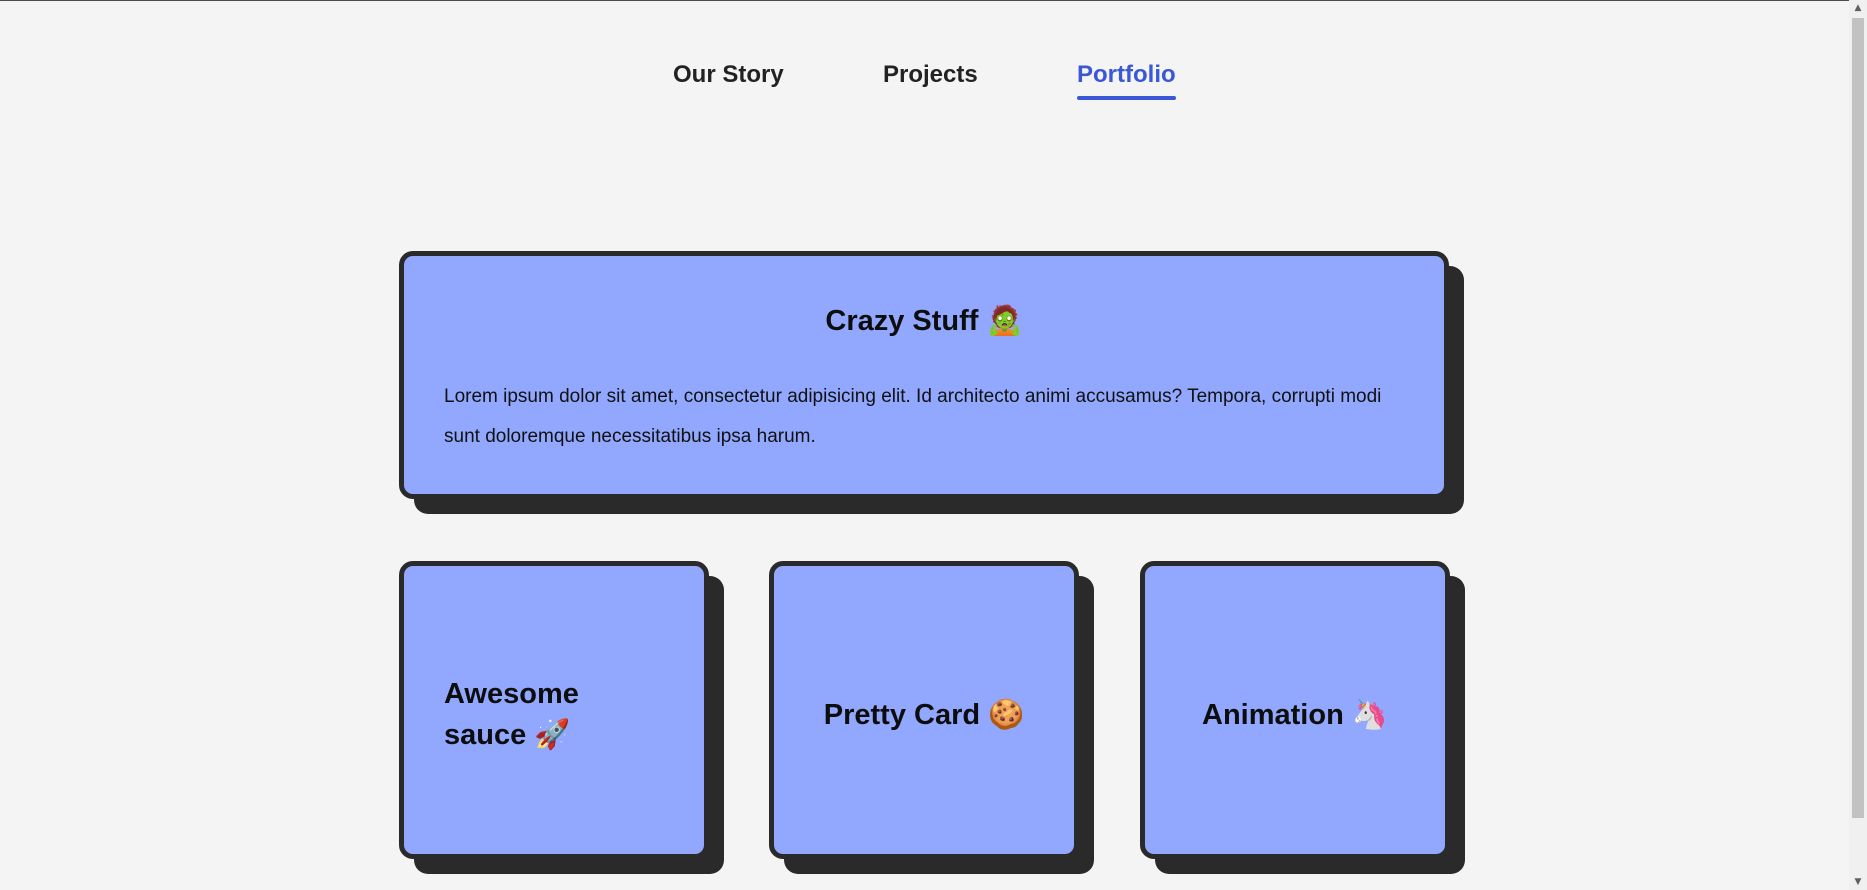 This screenshot has width=1867, height=890. I want to click on card-pretty-card: Pretty Card 🍪, so click(931, 717).